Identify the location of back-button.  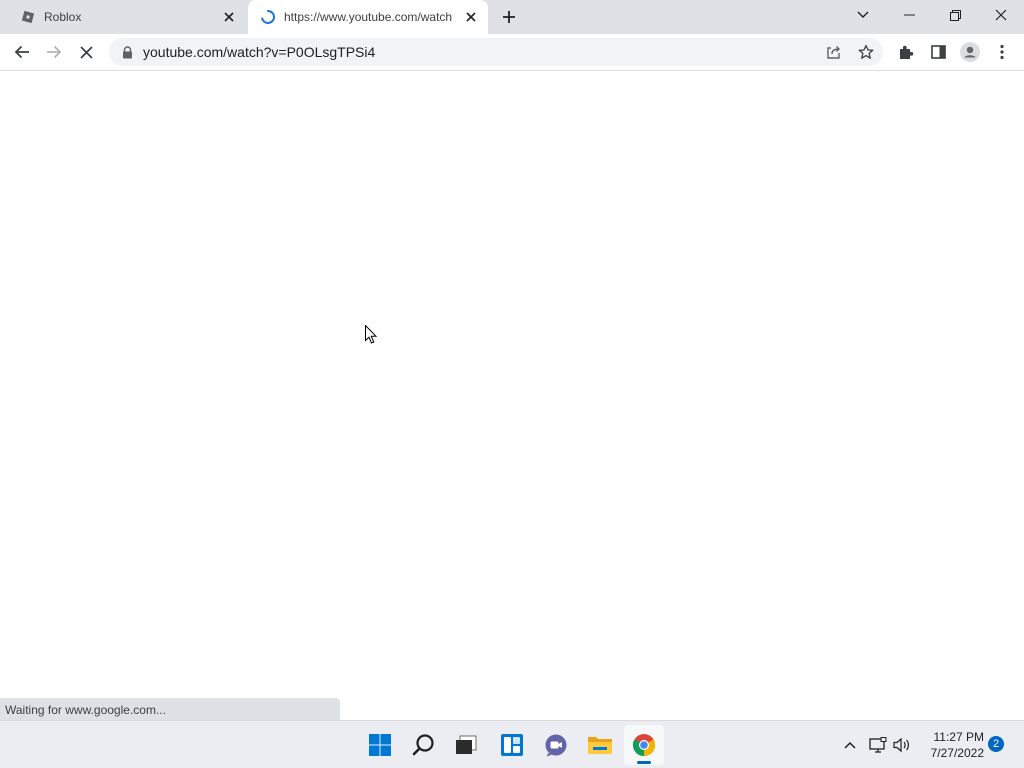
(22, 52).